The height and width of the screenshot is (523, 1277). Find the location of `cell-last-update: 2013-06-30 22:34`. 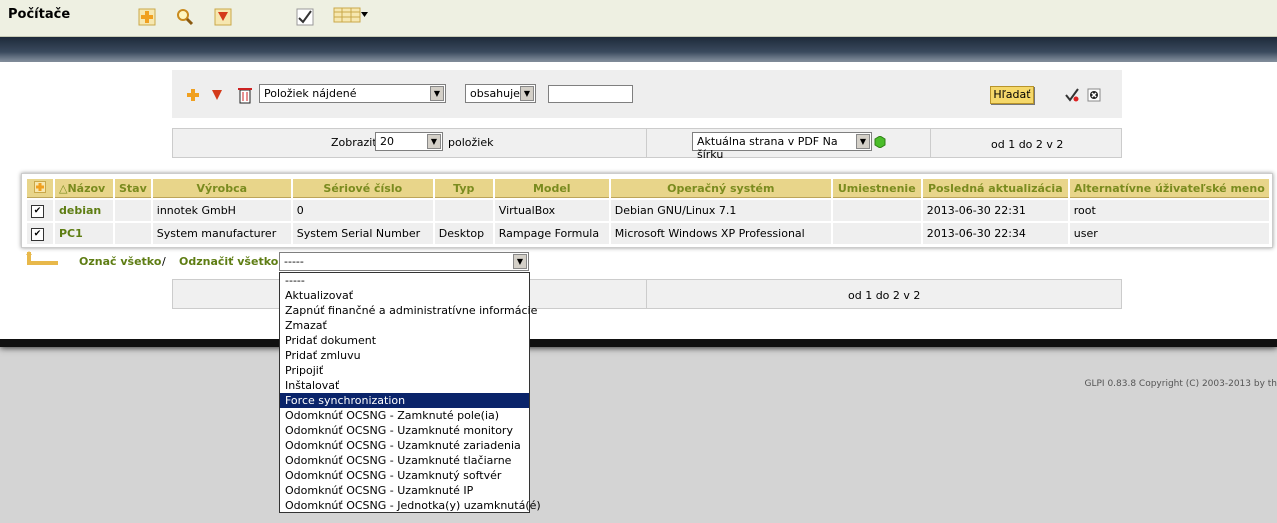

cell-last-update: 2013-06-30 22:34 is located at coordinates (995, 233).